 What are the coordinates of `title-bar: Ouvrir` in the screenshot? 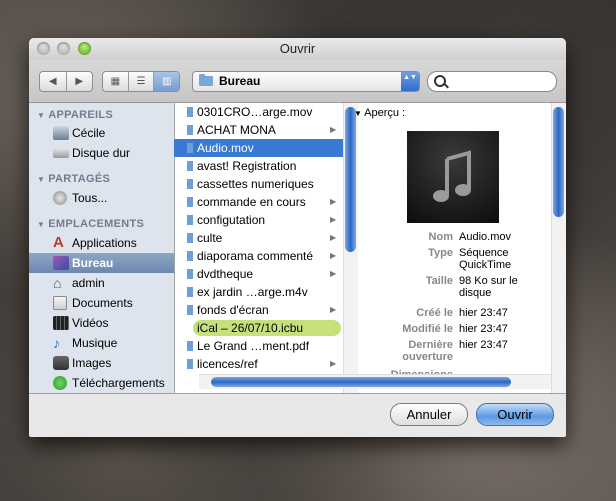 It's located at (297, 49).